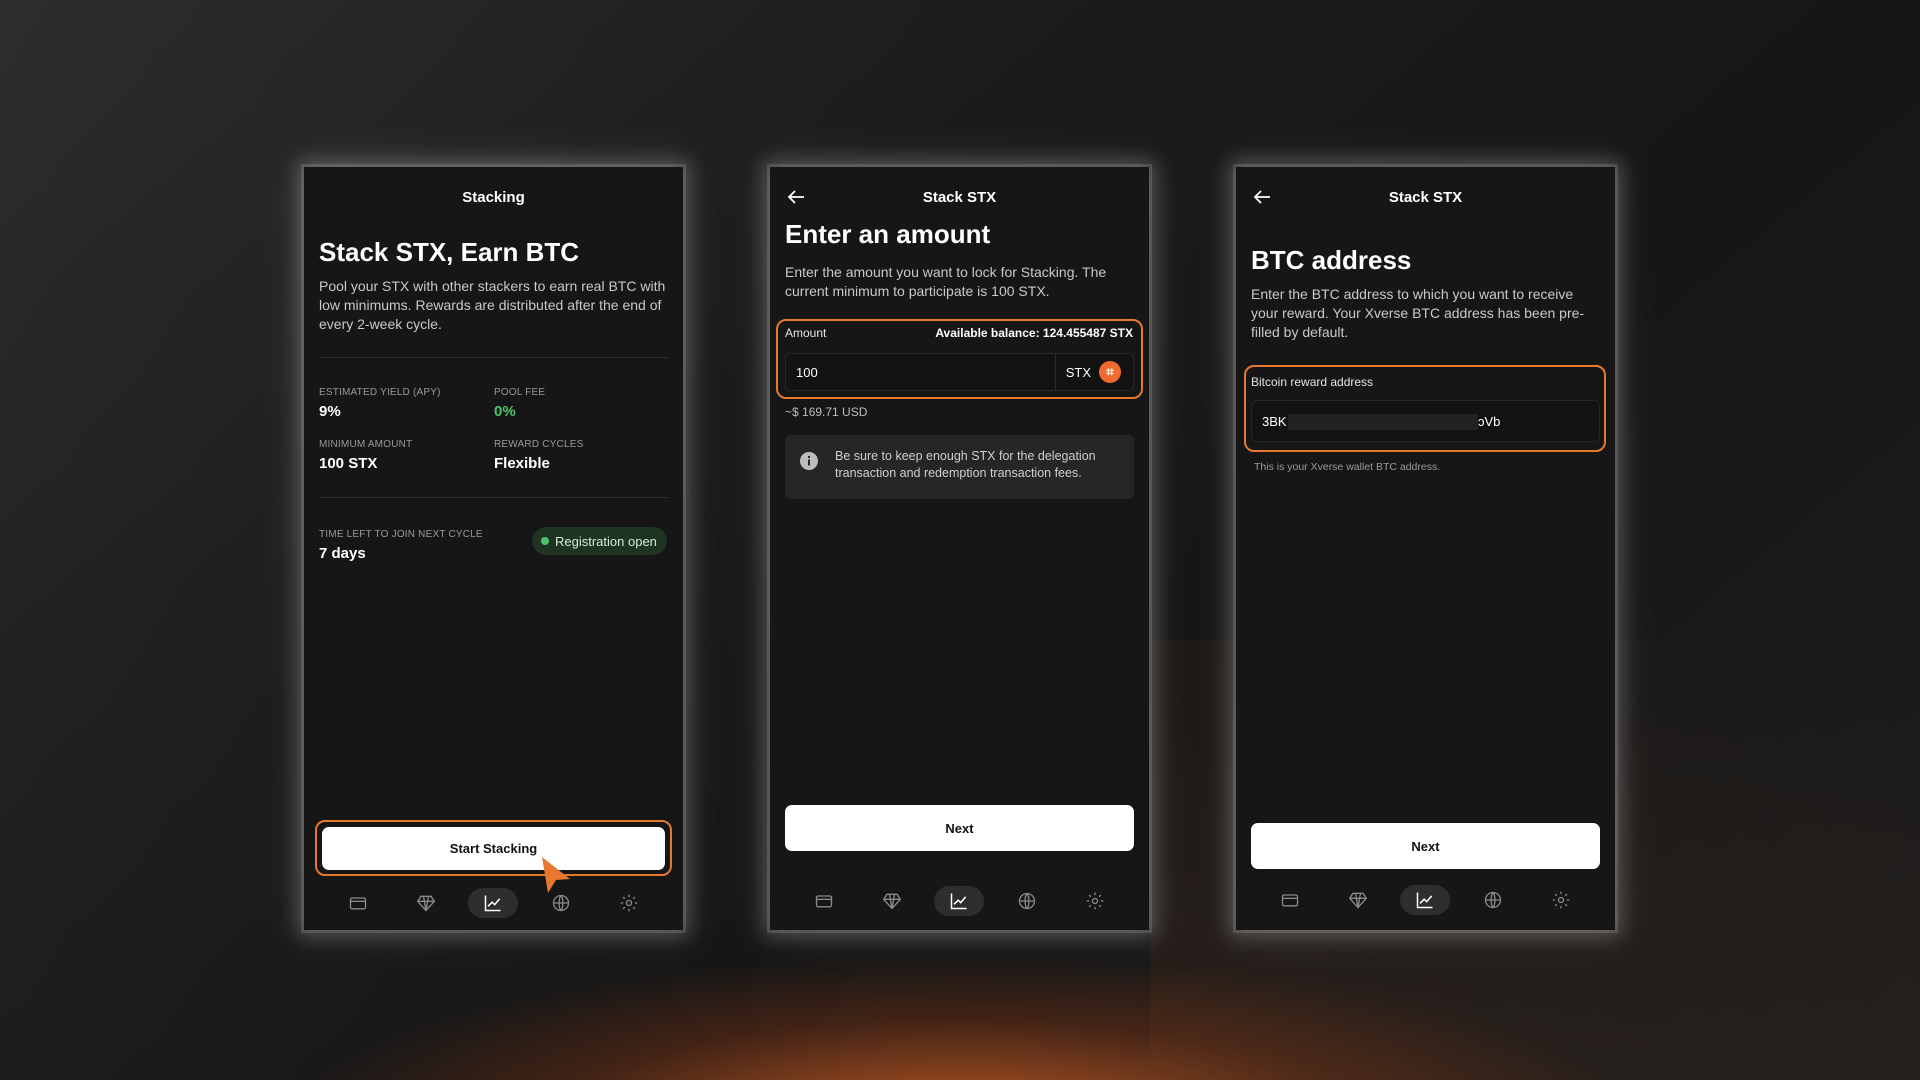 The image size is (1920, 1080). I want to click on status-badge-label: Registration open, so click(606, 541).